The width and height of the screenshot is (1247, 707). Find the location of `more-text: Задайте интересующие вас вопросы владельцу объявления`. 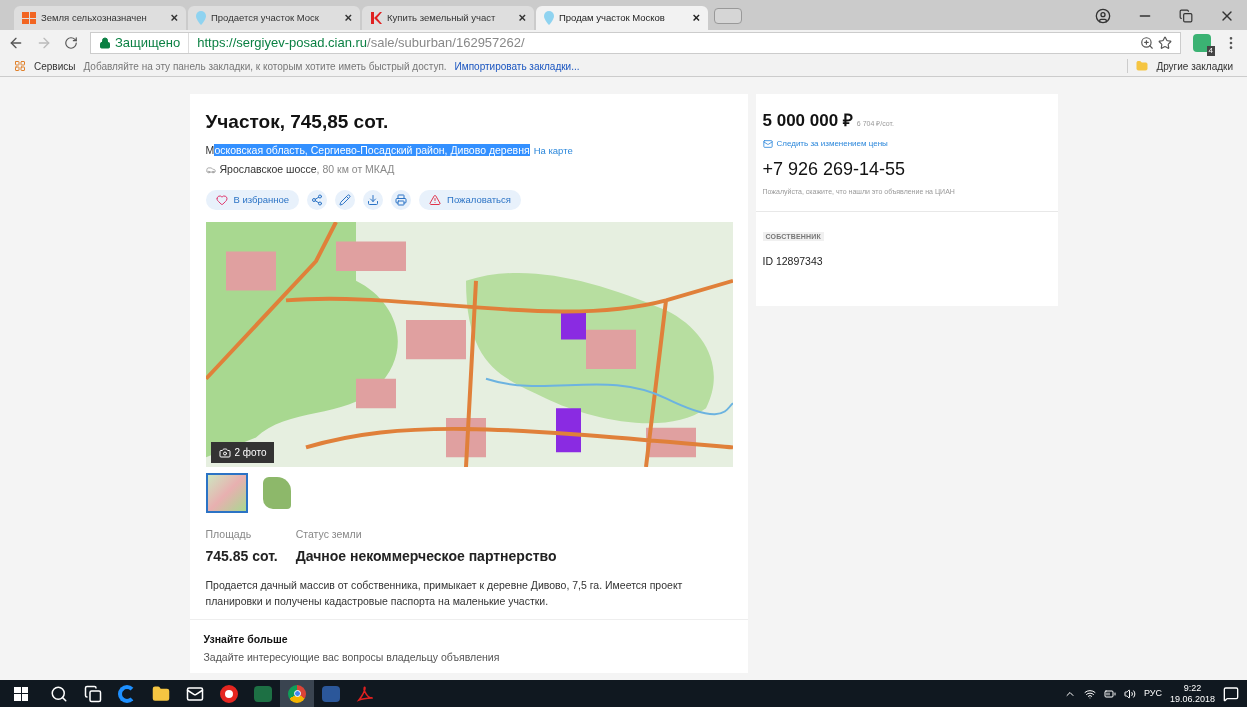

more-text: Задайте интересующие вас вопросы владельцу объявления is located at coordinates (352, 657).